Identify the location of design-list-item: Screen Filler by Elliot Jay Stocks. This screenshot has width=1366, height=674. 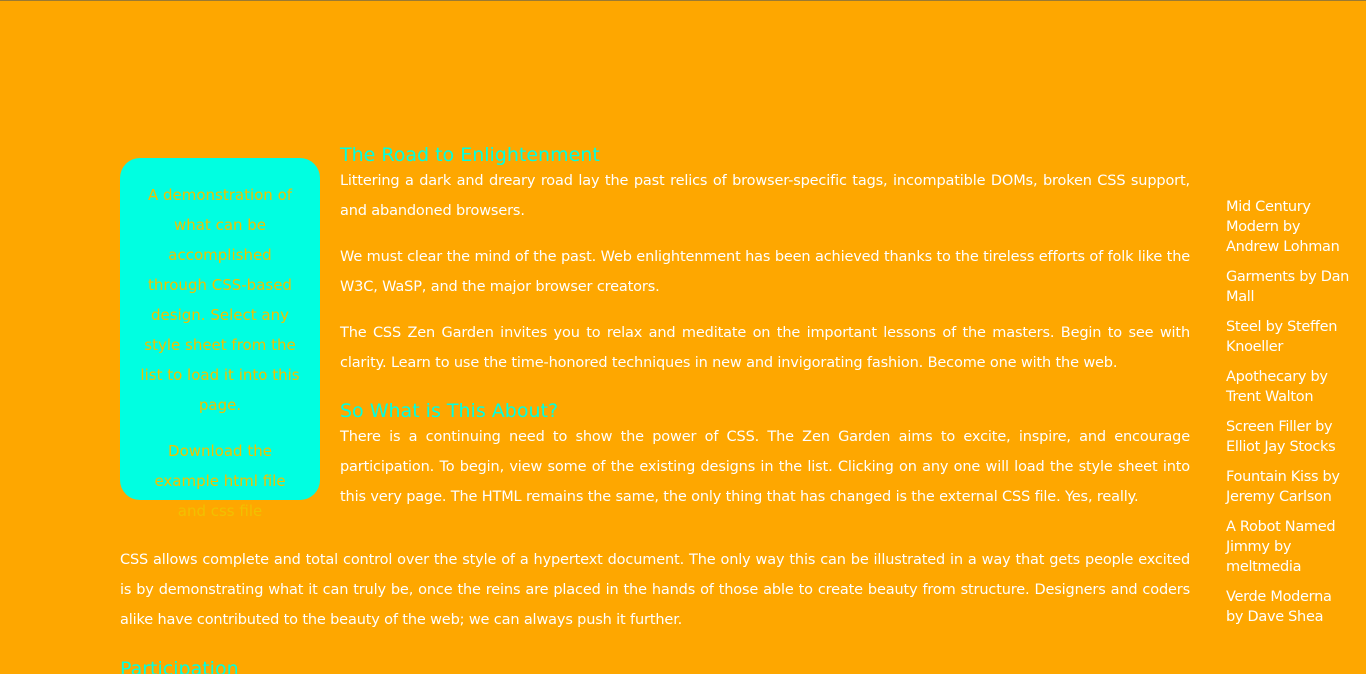
(1289, 437).